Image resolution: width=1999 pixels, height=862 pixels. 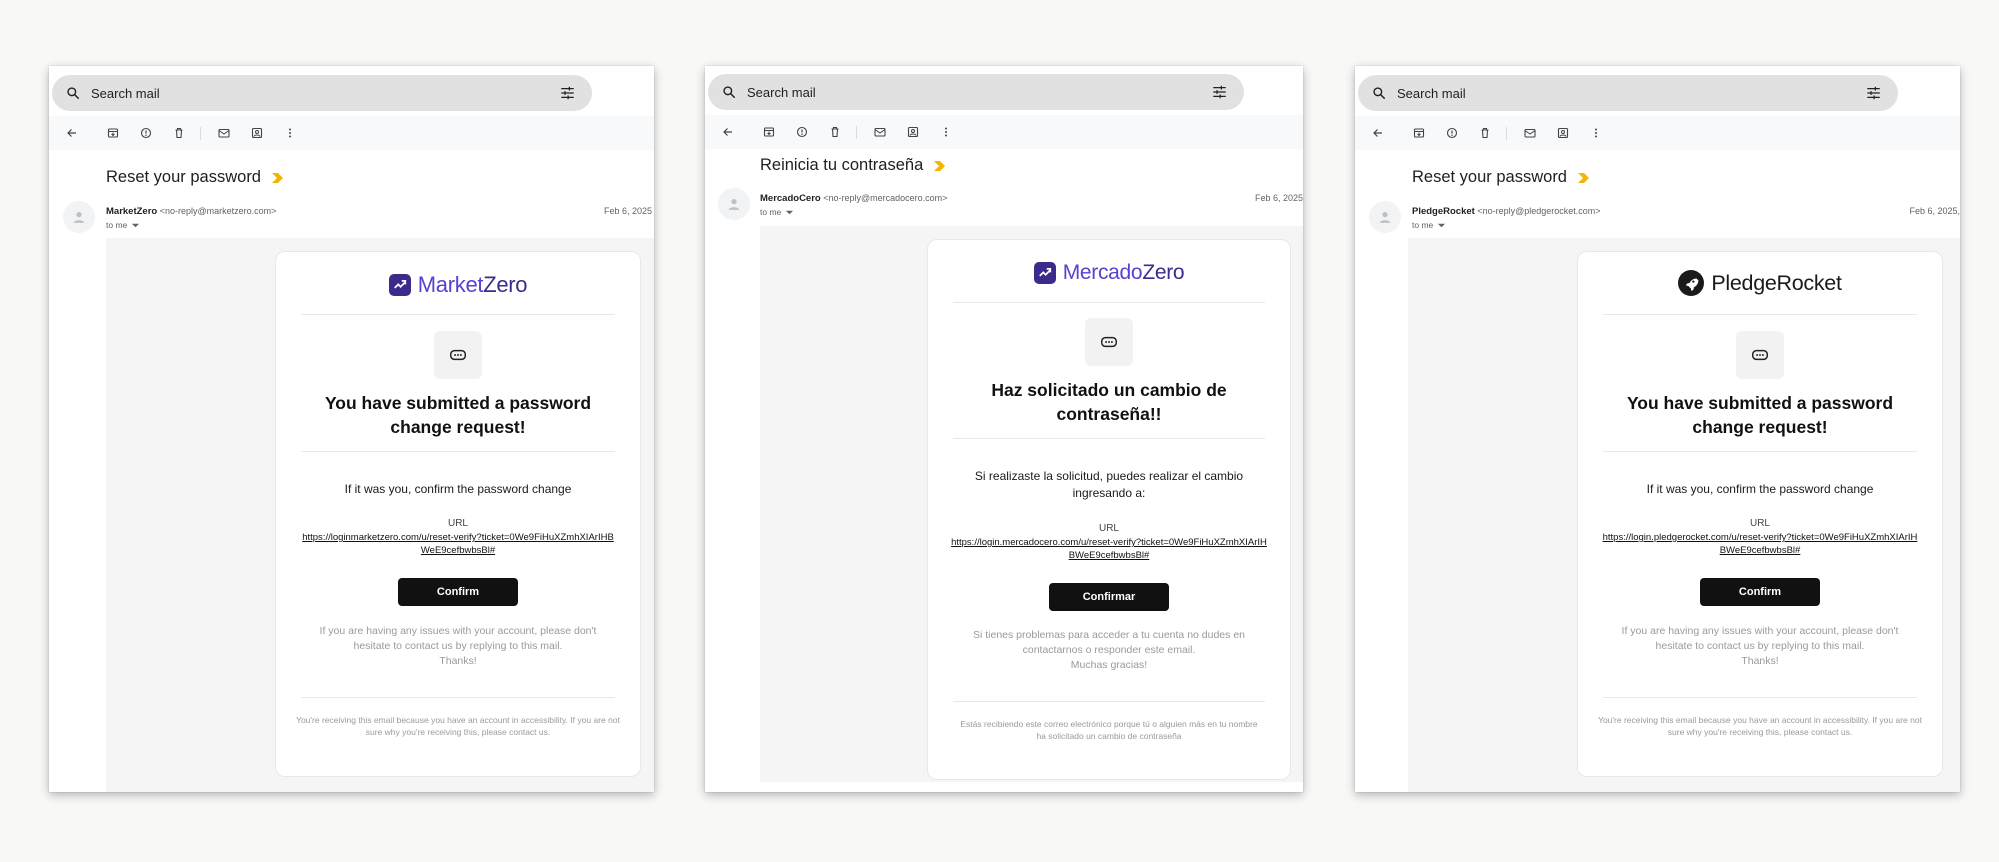 I want to click on avatar, so click(x=734, y=204).